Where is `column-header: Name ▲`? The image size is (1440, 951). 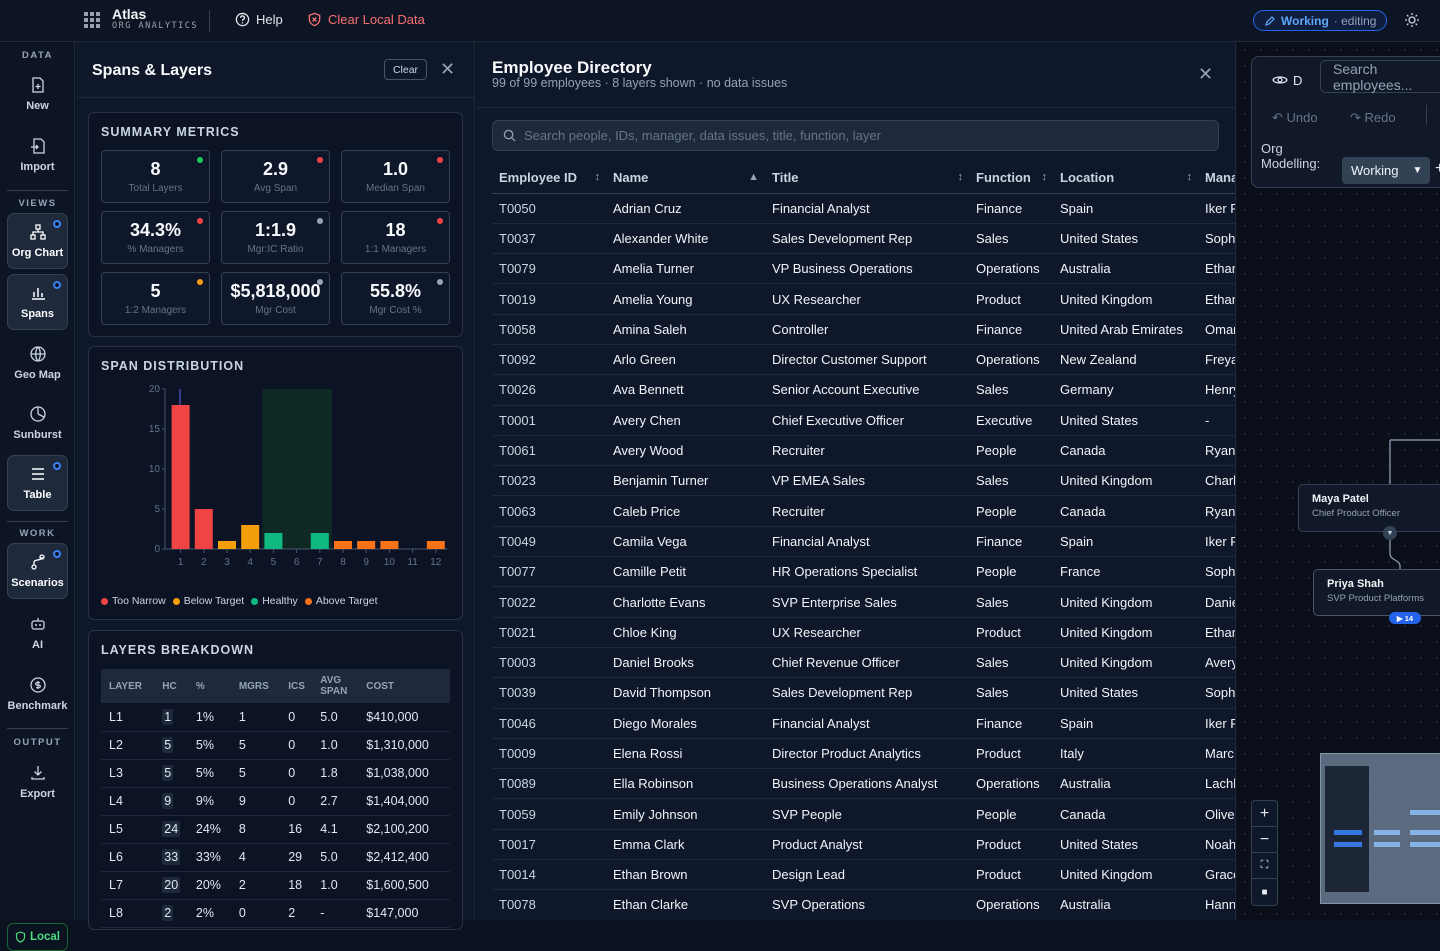 column-header: Name ▲ is located at coordinates (685, 178).